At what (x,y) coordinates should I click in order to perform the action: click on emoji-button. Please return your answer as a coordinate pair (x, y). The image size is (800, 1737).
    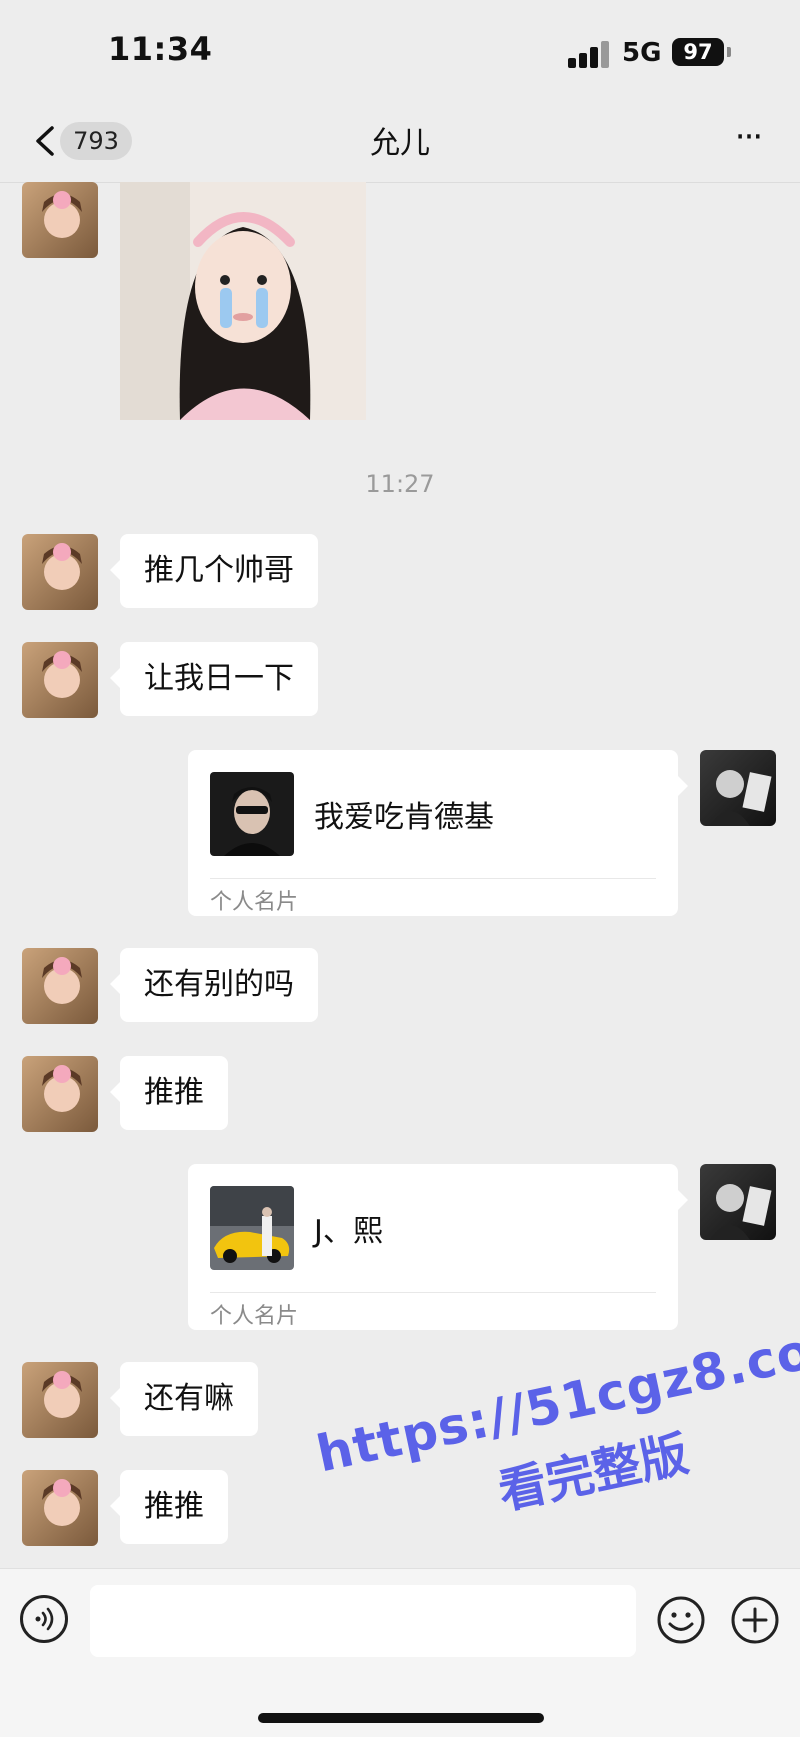
    Looking at the image, I should click on (681, 1620).